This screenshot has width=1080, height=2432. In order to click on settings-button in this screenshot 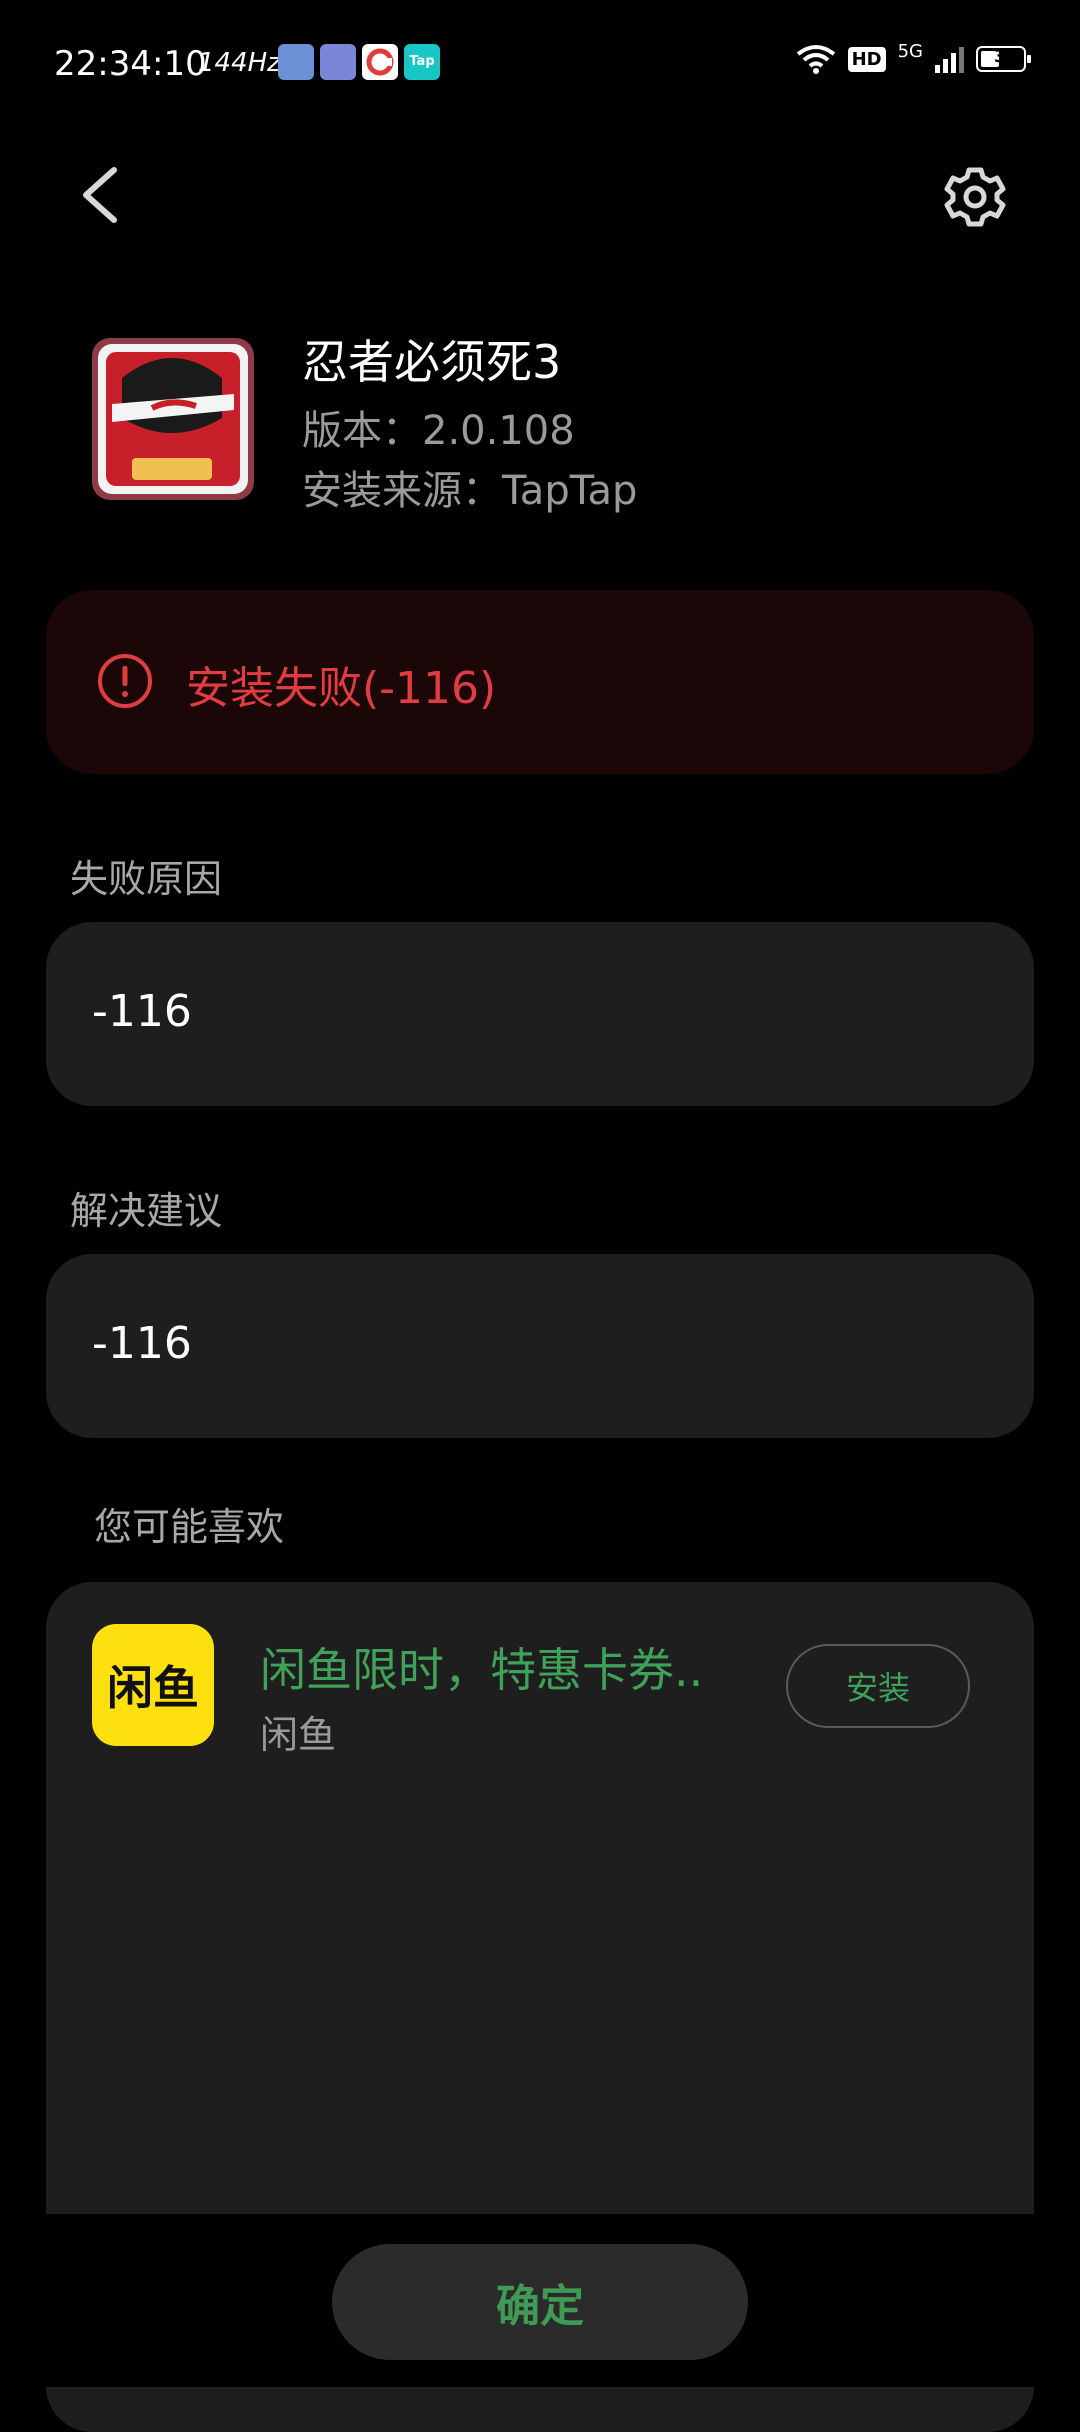, I will do `click(975, 197)`.